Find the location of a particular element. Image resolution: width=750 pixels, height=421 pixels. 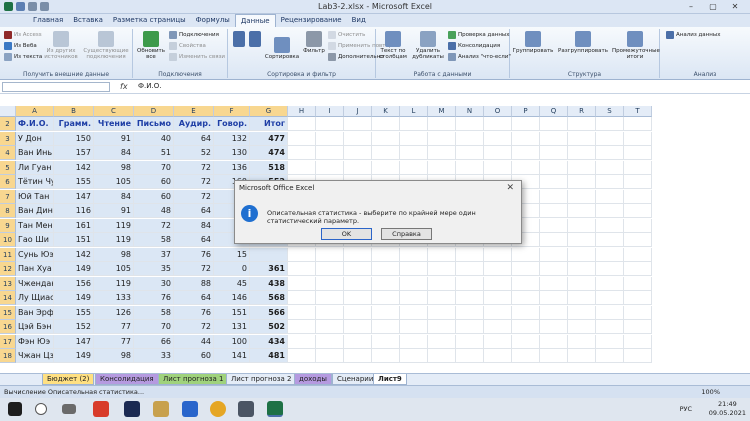

row-header: 14 is located at coordinates (8, 298).